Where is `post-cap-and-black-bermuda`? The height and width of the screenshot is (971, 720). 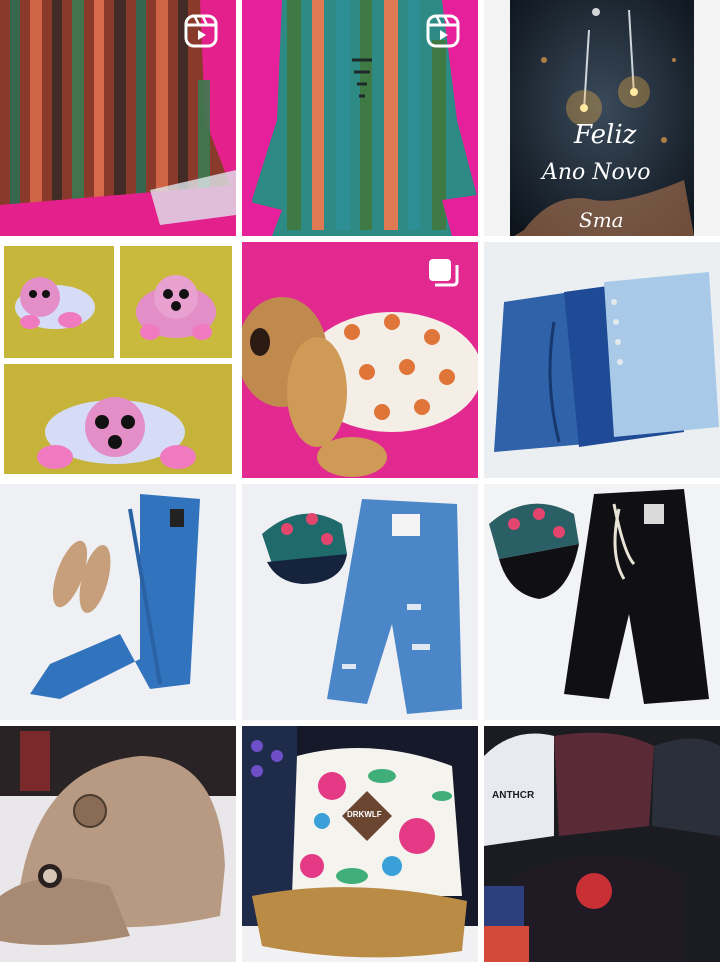
post-cap-and-black-bermuda is located at coordinates (602, 602).